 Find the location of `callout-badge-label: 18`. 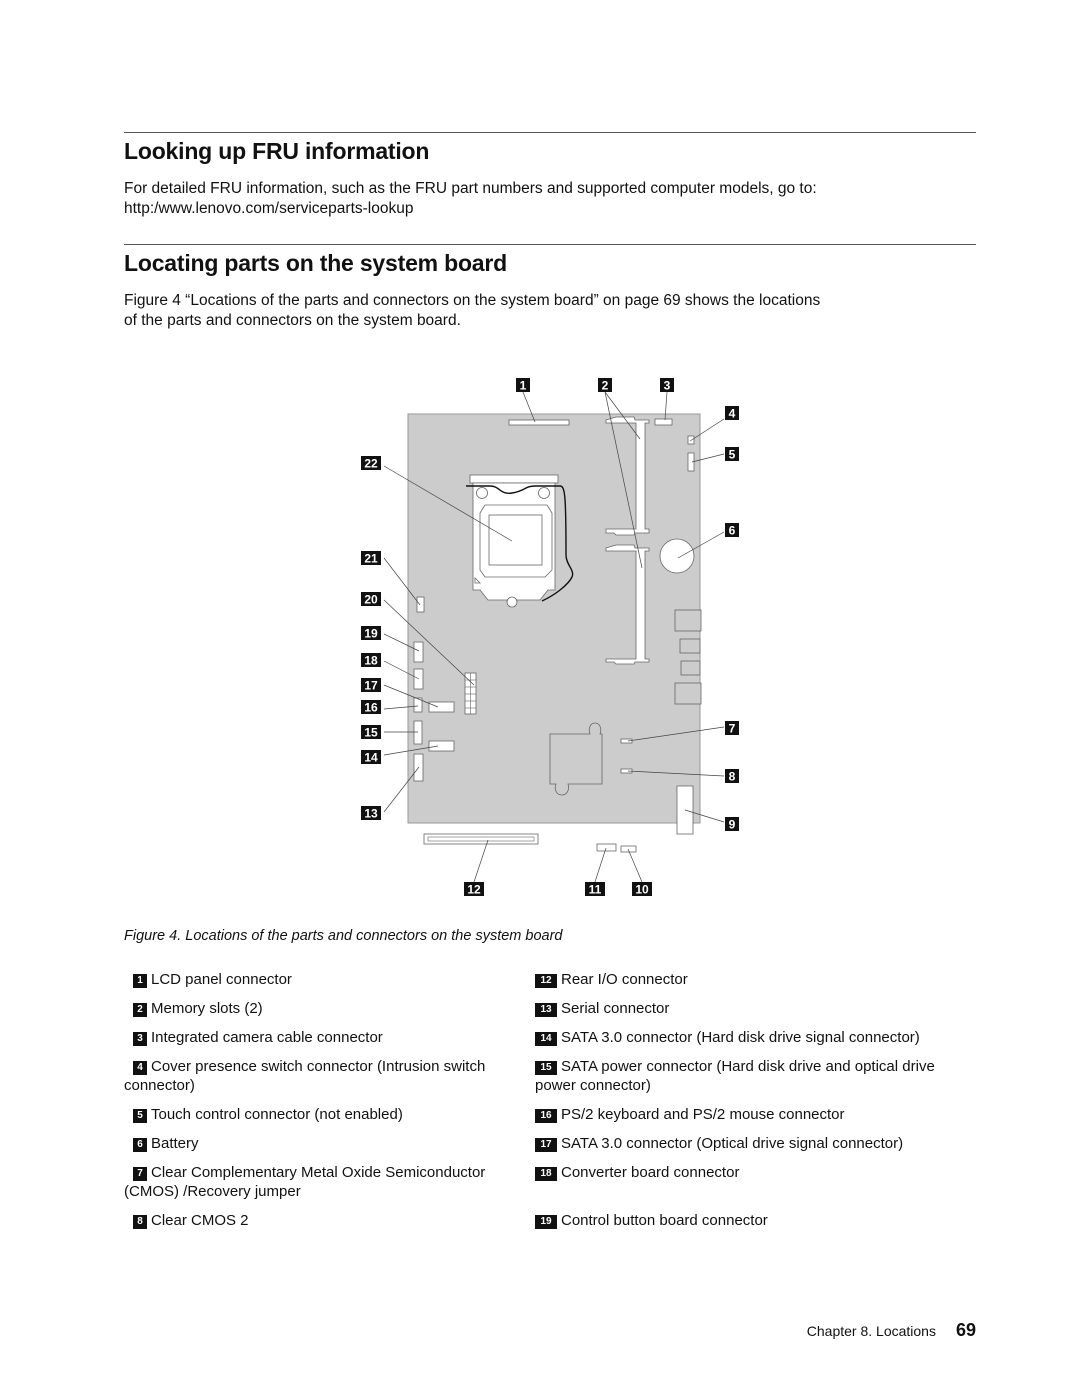

callout-badge-label: 18 is located at coordinates (371, 661).